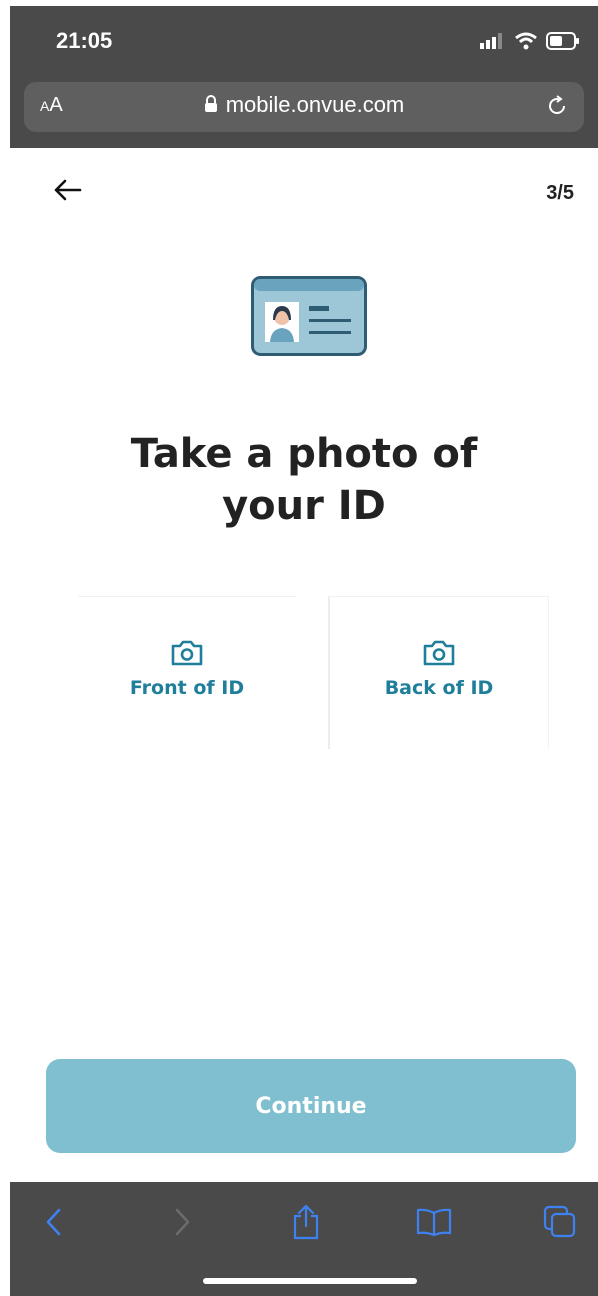 This screenshot has width=598, height=1296. I want to click on bookmarks-icon, so click(434, 1222).